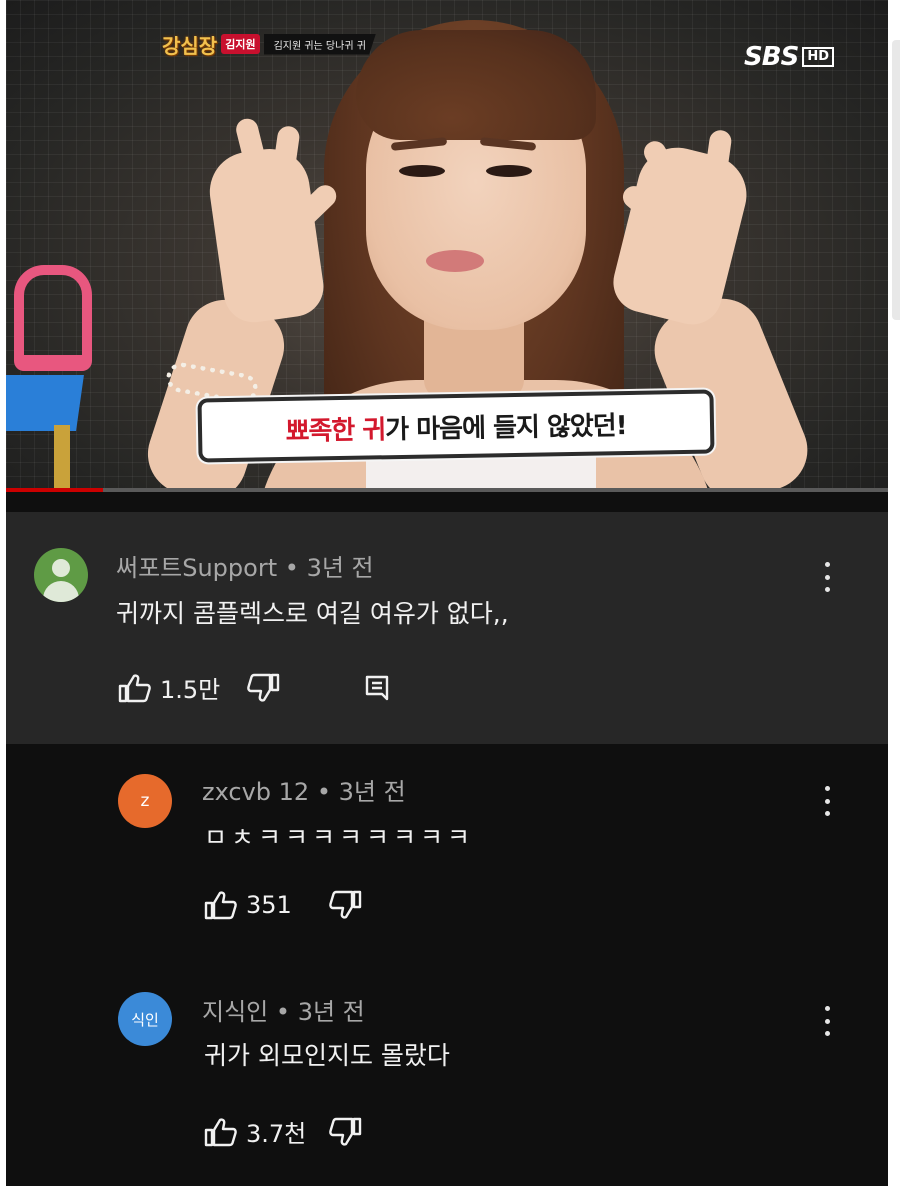  What do you see at coordinates (255, 792) in the screenshot?
I see `comment-author: zxcvb 12` at bounding box center [255, 792].